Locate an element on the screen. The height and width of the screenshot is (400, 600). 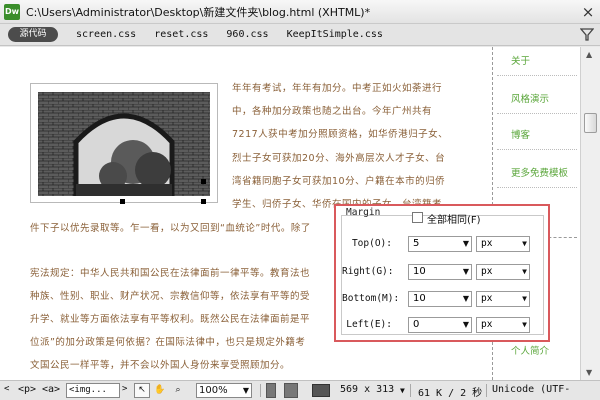
related-file-screen-css: screen.css is located at coordinates (106, 34).